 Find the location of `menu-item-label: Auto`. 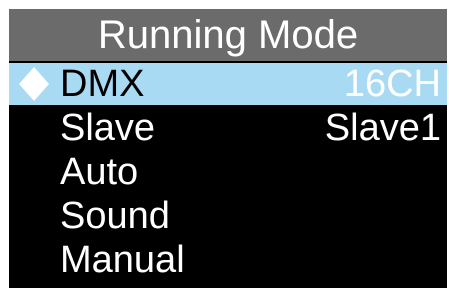

menu-item-label: Auto is located at coordinates (99, 172).